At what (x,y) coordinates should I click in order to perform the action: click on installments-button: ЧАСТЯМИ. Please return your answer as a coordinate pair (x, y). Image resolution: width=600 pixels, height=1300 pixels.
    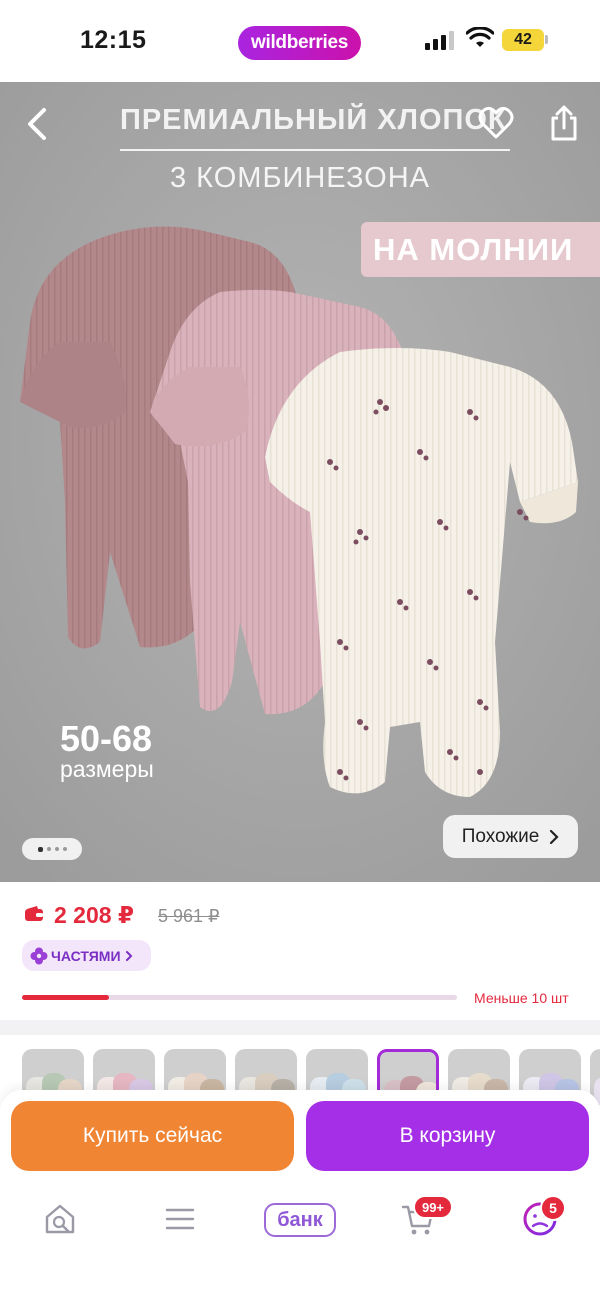
    Looking at the image, I should click on (86, 955).